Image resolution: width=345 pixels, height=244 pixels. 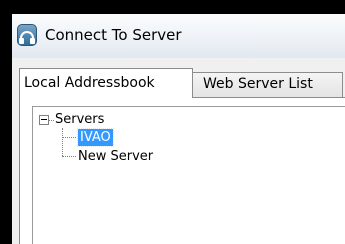 What do you see at coordinates (106, 83) in the screenshot?
I see `tab-local-addressbook: Local Addressbook` at bounding box center [106, 83].